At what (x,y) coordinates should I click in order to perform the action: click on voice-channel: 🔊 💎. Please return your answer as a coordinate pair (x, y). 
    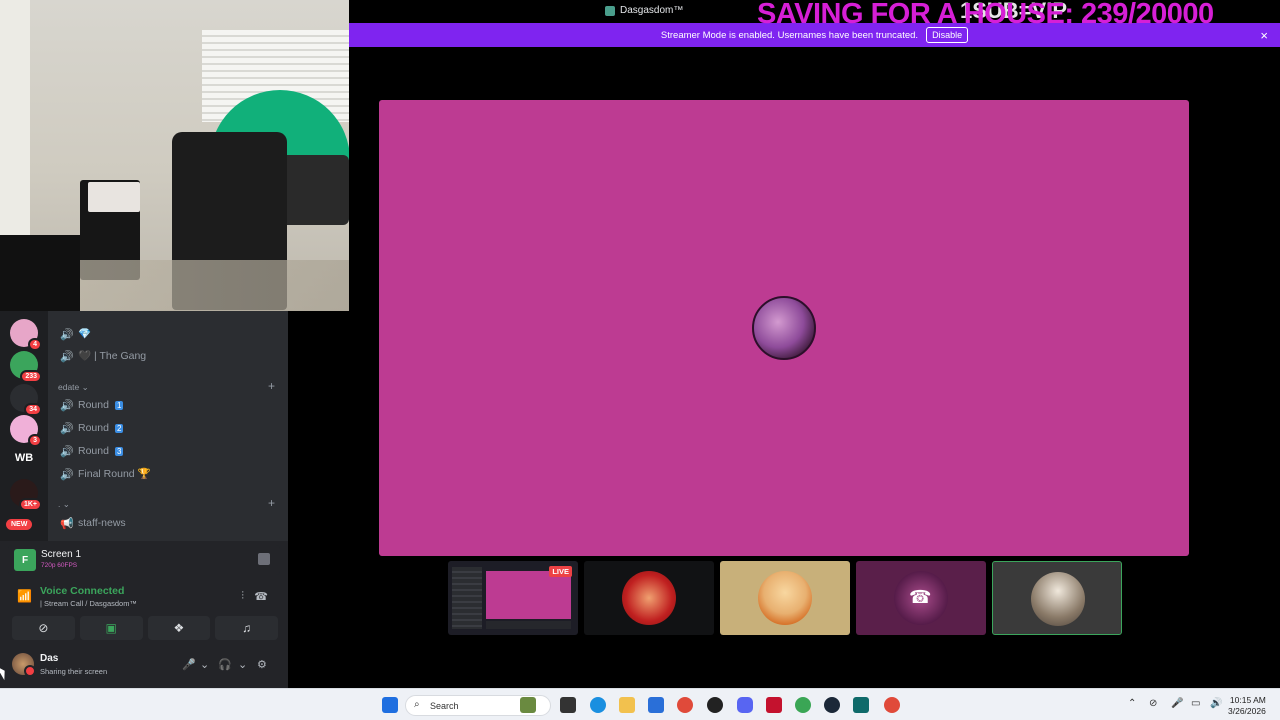
    Looking at the image, I should click on (76, 334).